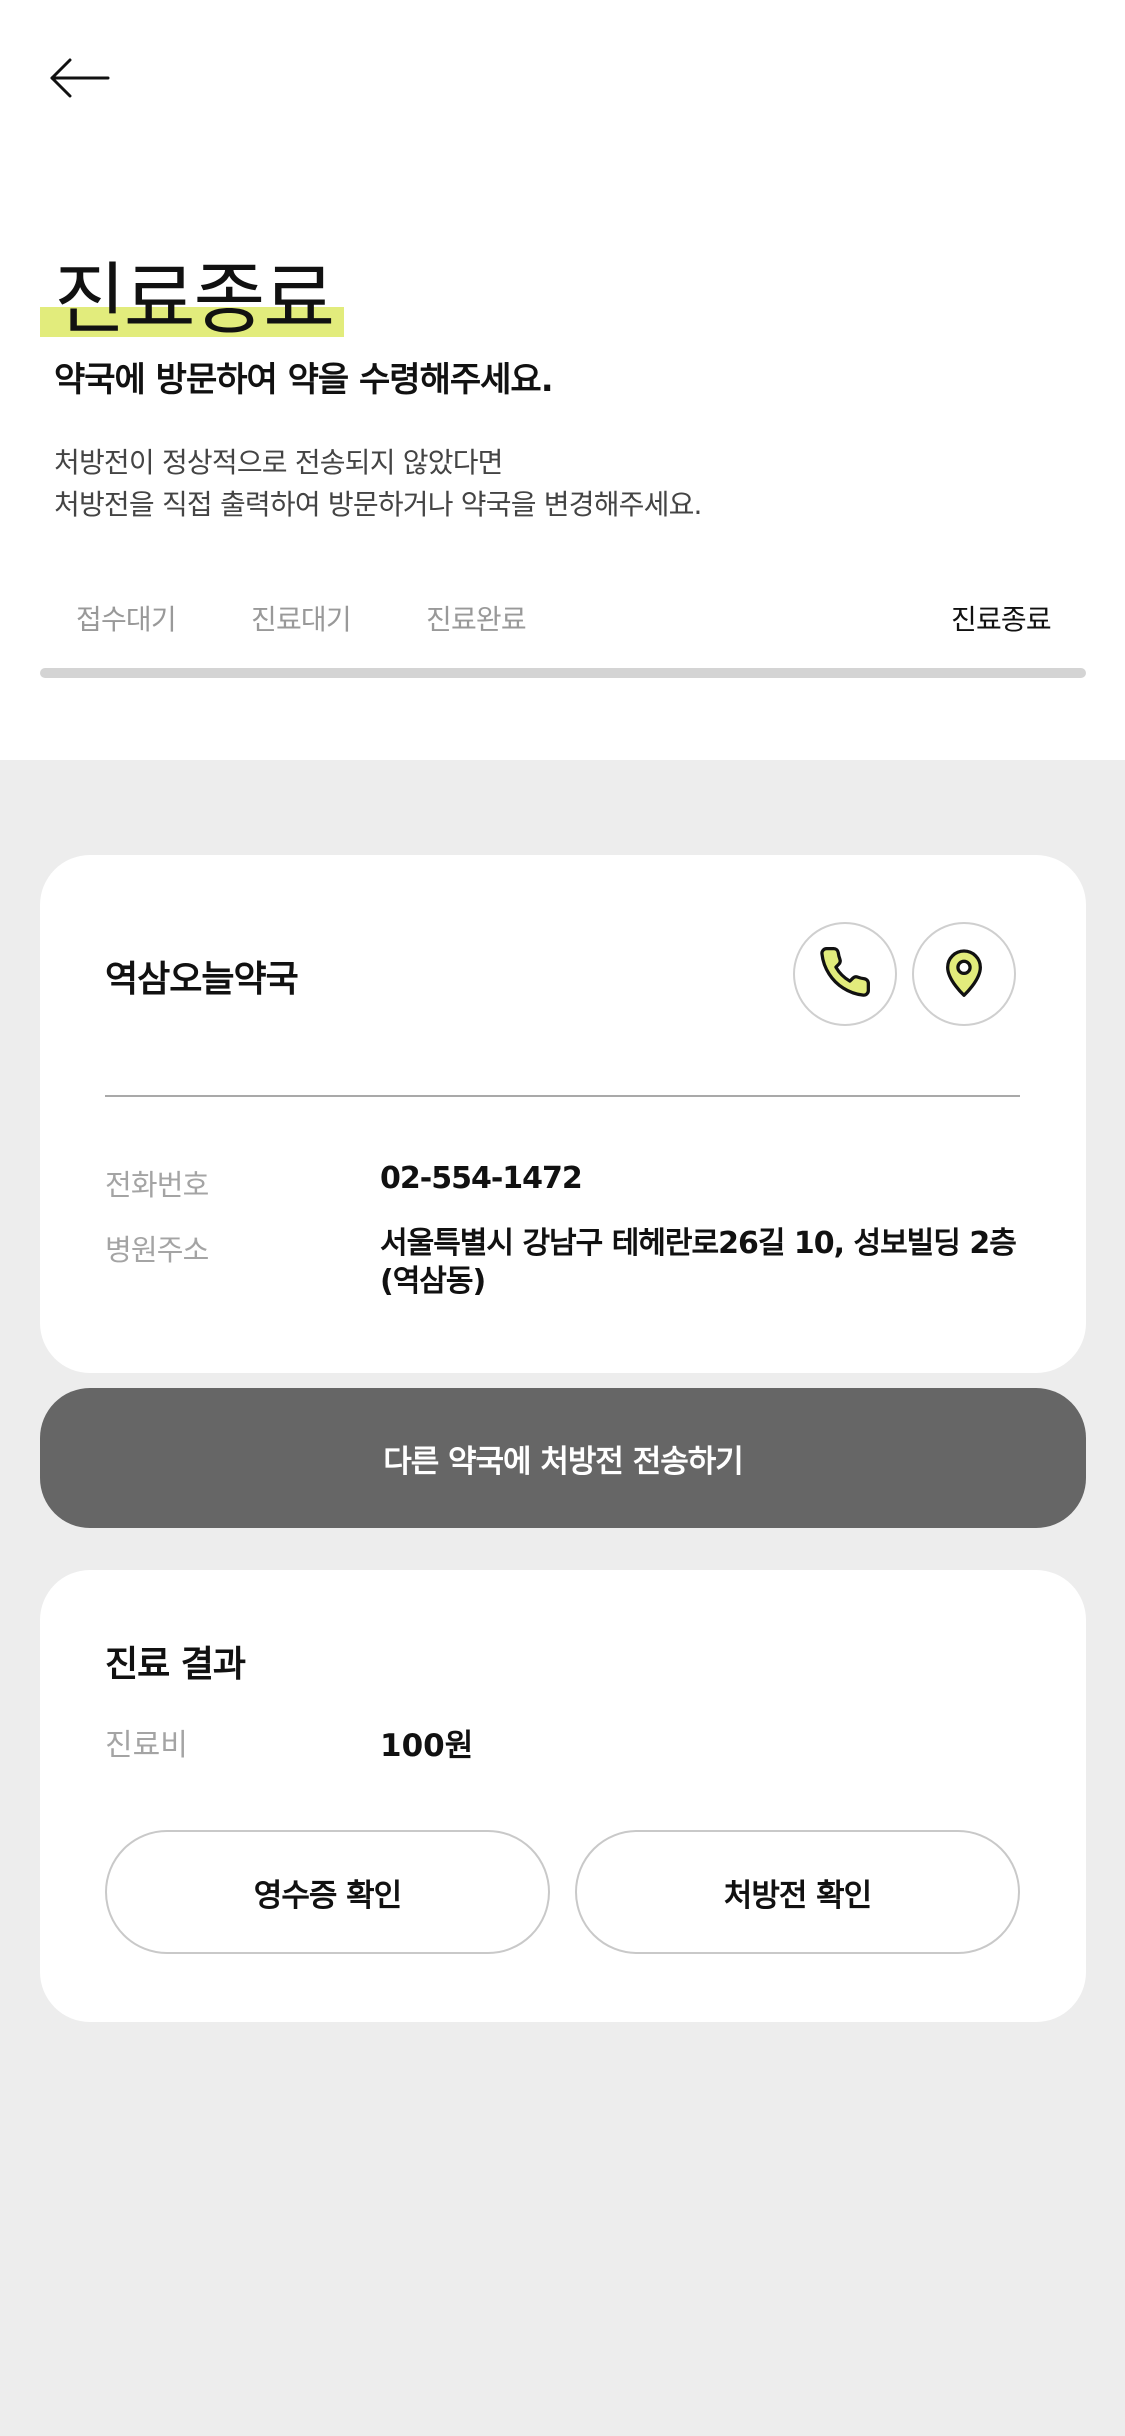  I want to click on map-pin-icon, so click(964, 974).